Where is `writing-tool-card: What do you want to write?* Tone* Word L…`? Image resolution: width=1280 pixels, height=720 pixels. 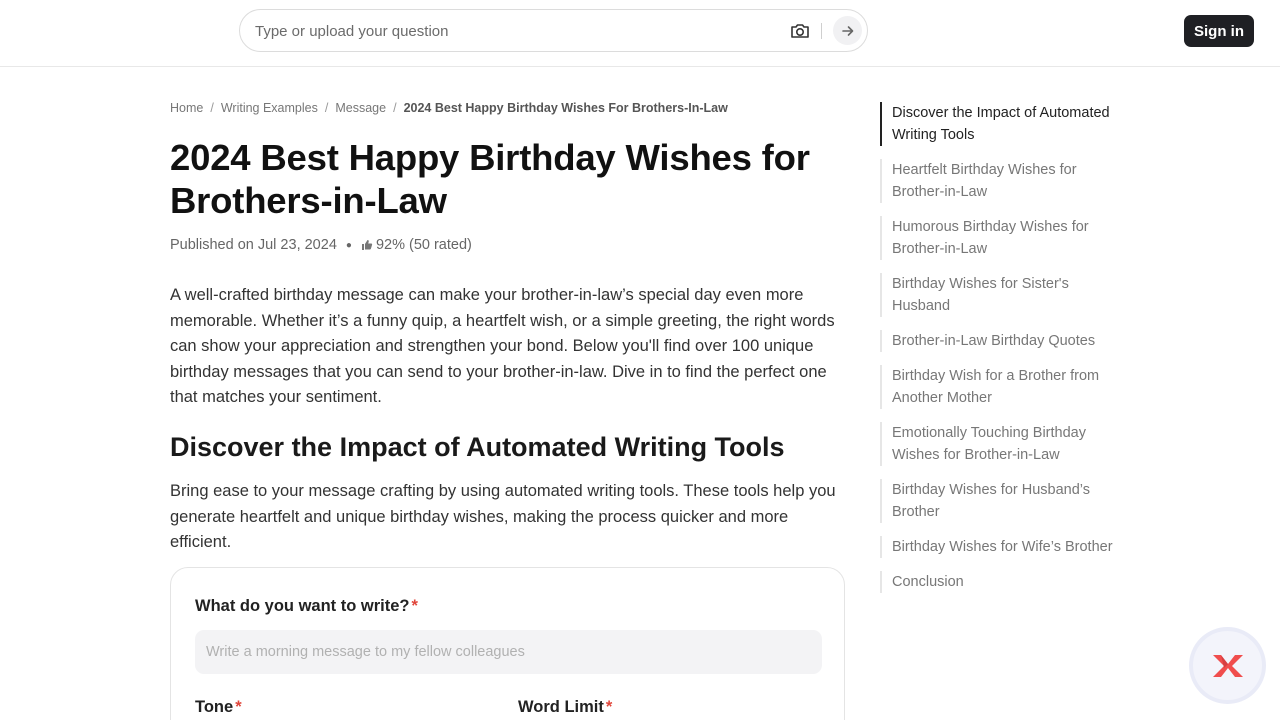
writing-tool-card: What do you want to write?* Tone* Word L… is located at coordinates (507, 643).